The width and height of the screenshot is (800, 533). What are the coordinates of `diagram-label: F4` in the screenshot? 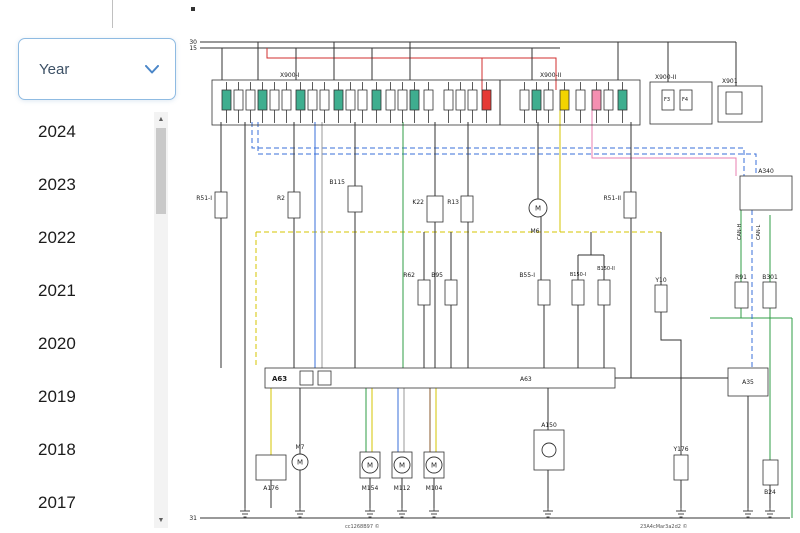 It's located at (685, 100).